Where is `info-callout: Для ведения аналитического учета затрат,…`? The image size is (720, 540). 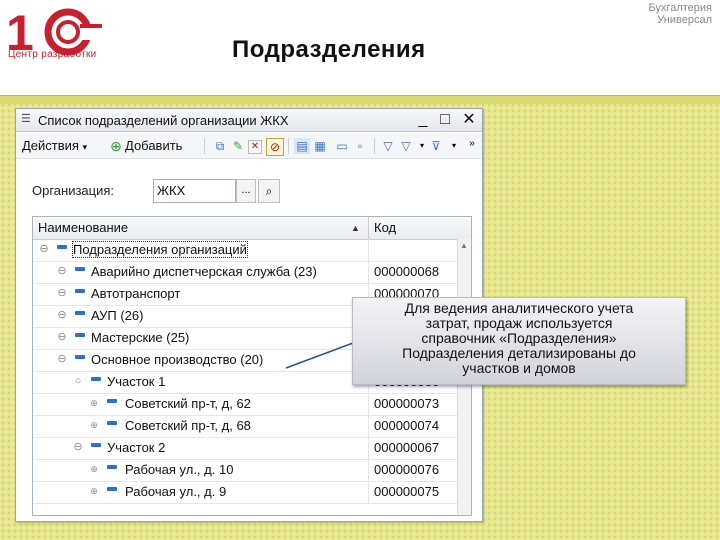
info-callout: Для ведения аналитического учета затрат,… is located at coordinates (519, 341).